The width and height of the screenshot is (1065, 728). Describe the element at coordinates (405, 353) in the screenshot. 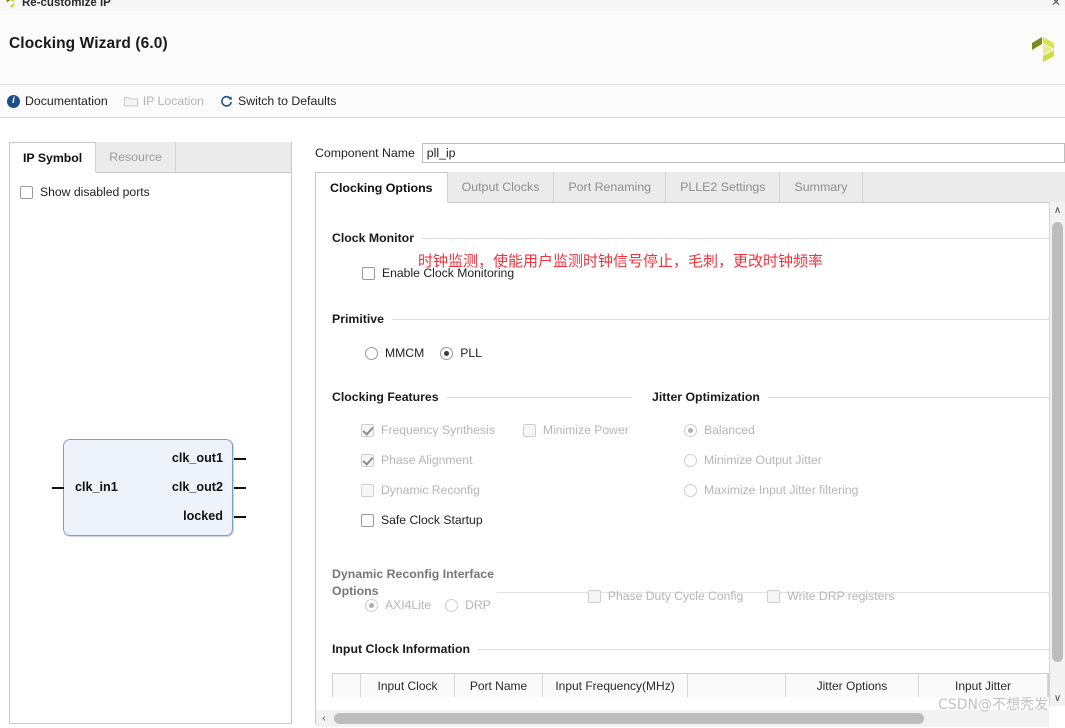

I see `primitive-mmcm-label: MMCM` at that location.